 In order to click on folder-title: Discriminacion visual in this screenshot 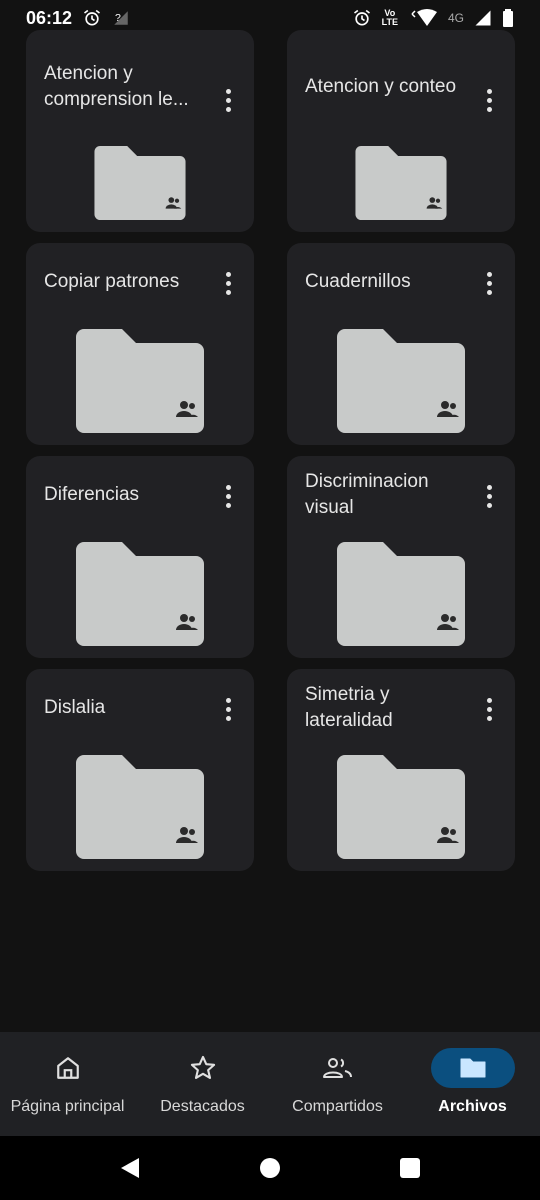, I will do `click(367, 494)`.